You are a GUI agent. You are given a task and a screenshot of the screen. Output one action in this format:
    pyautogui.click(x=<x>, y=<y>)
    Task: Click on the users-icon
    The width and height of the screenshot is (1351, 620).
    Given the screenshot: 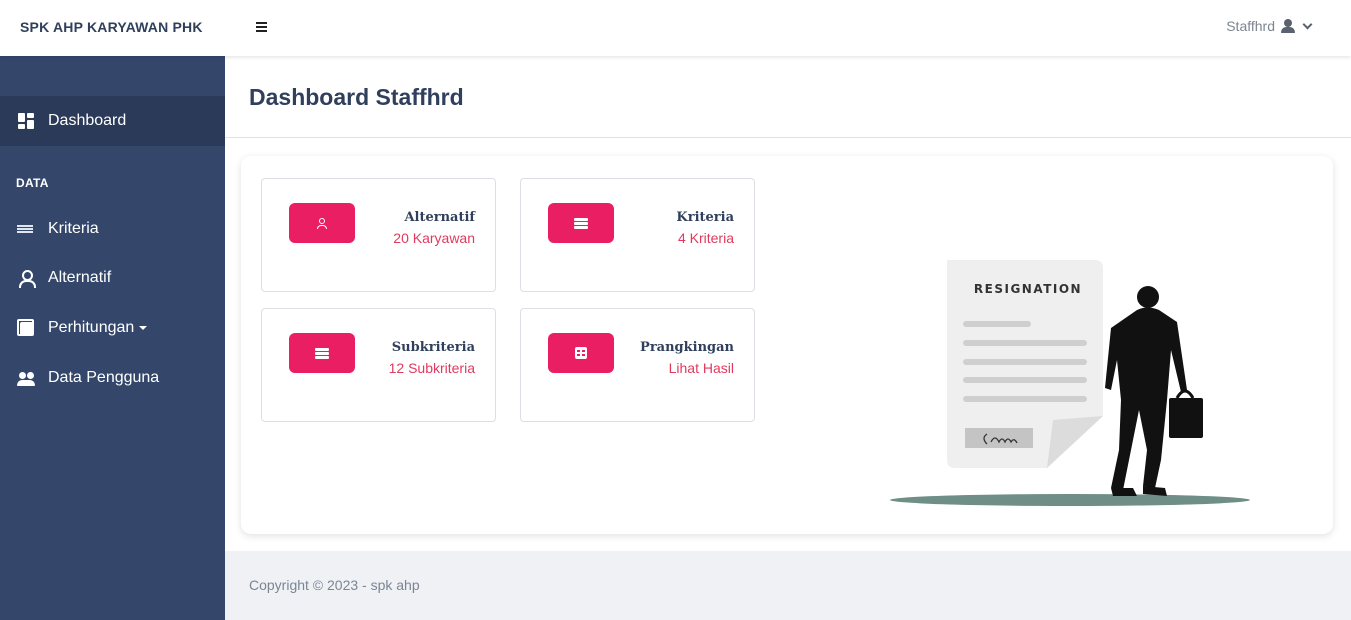 What is the action you would take?
    pyautogui.click(x=26, y=378)
    